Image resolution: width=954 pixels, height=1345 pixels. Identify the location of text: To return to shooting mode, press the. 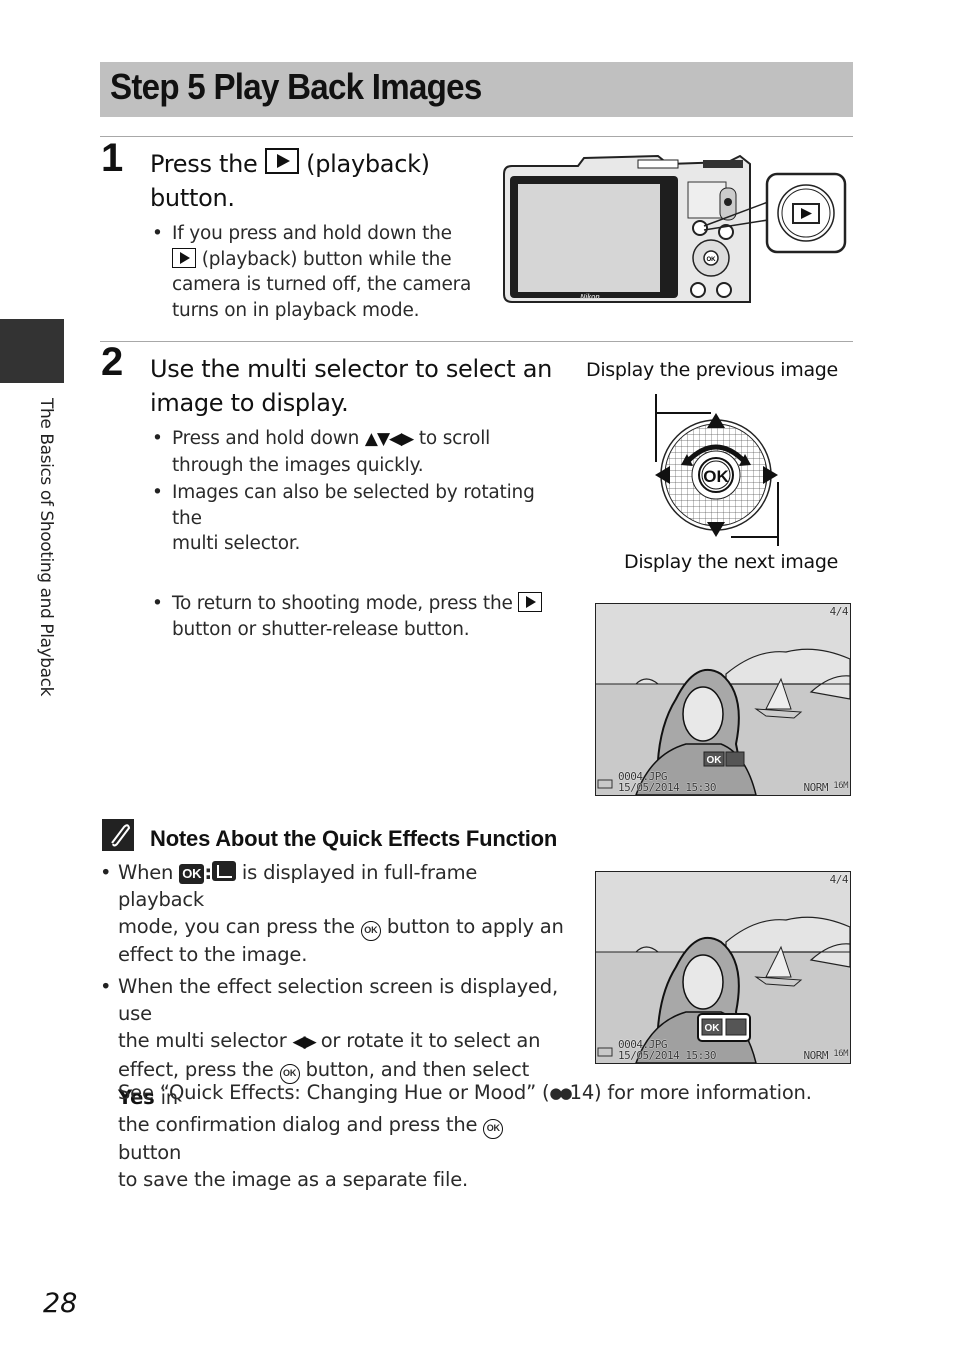
(342, 603).